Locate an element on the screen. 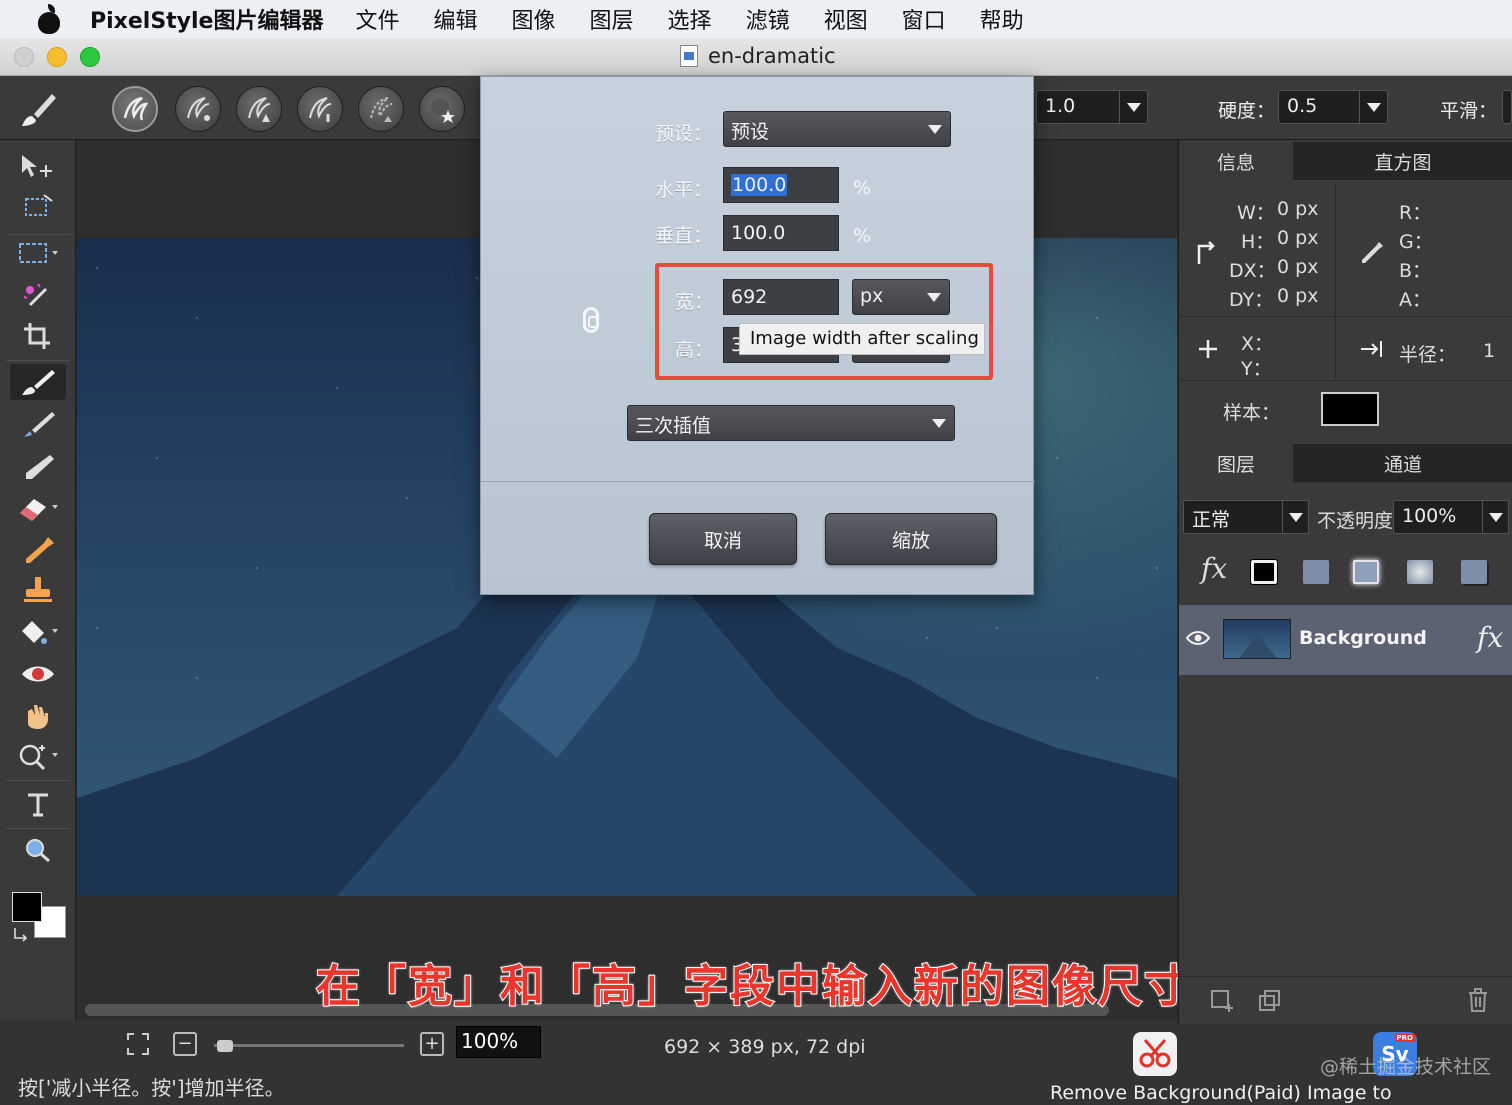 This screenshot has height=1105, width=1512. zoom-out-button: − is located at coordinates (185, 1044).